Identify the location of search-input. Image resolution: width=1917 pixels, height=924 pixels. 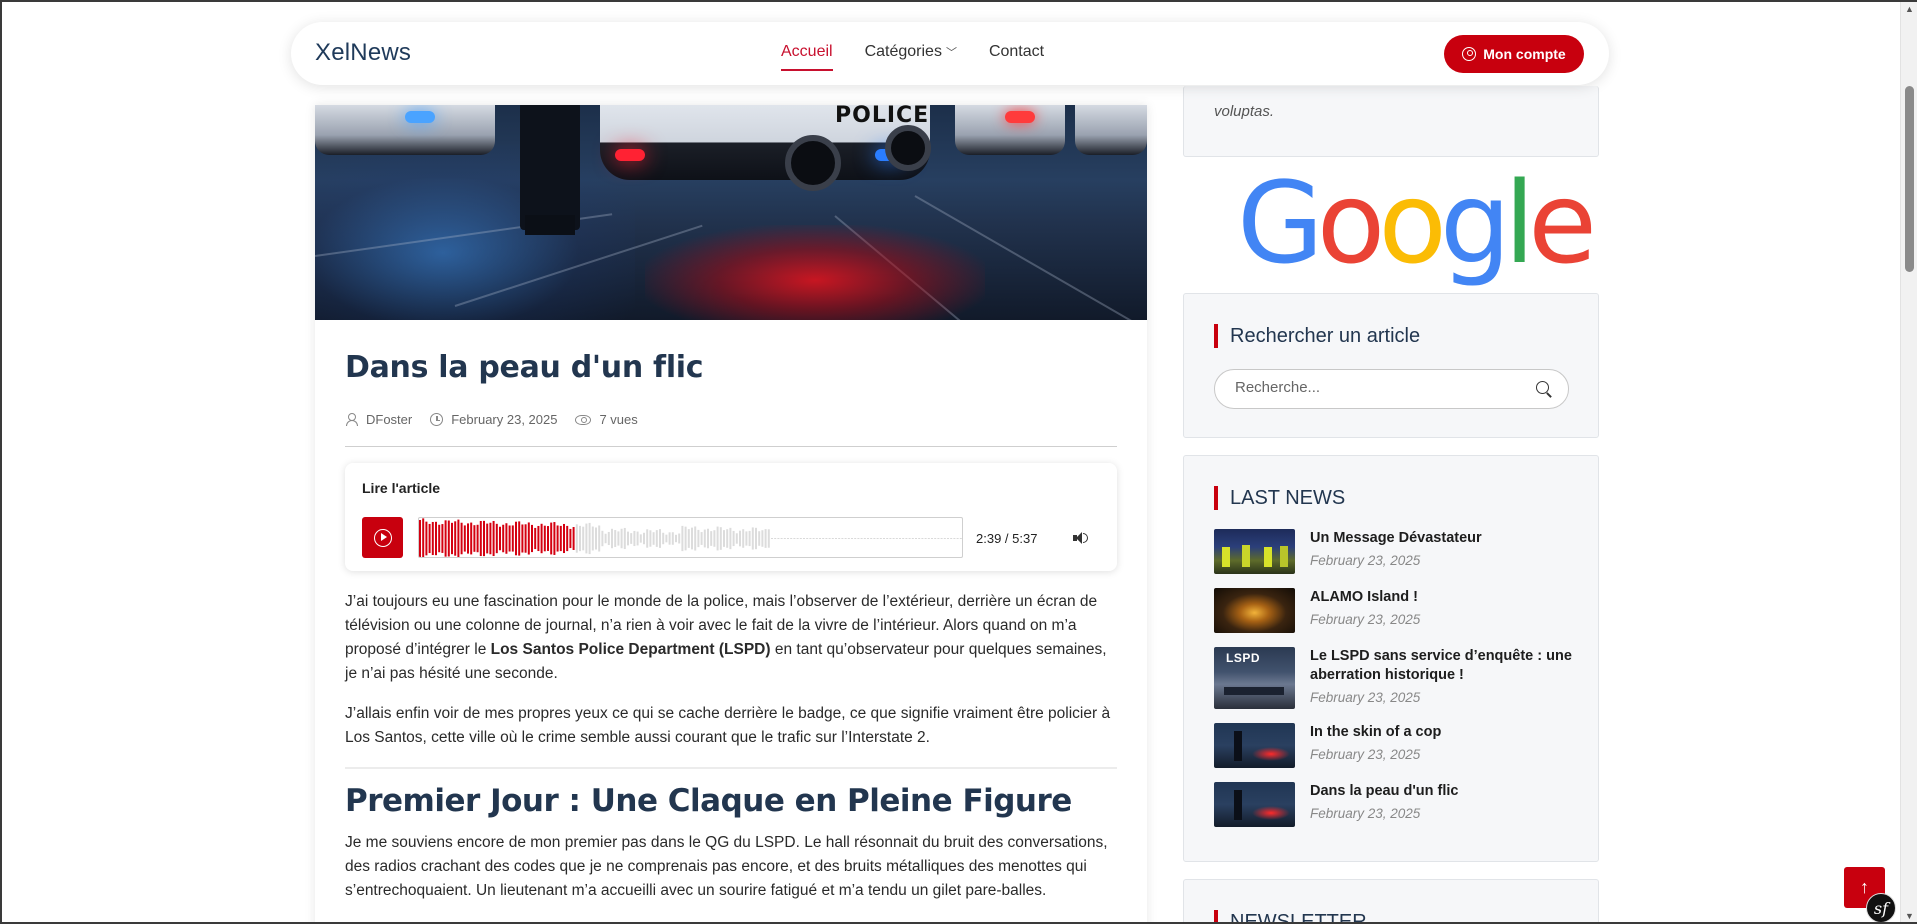
(1380, 387).